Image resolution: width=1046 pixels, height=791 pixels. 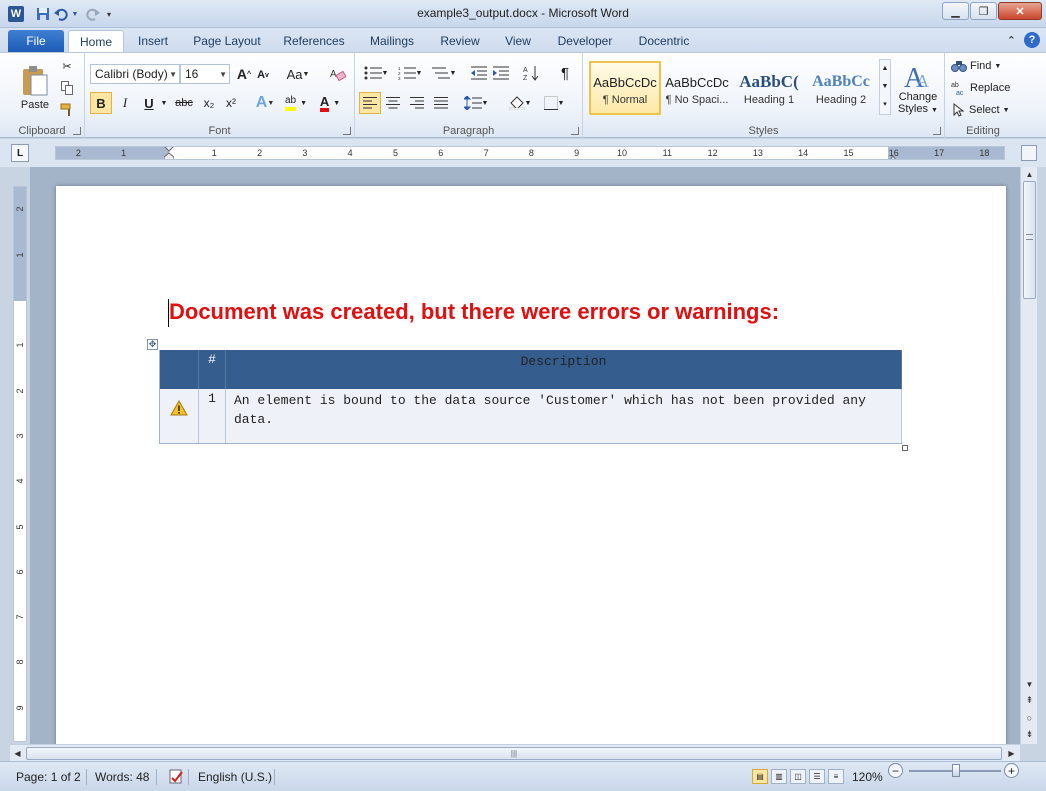 I want to click on change-styles-button: AA Change Styles ▼, so click(x=918, y=89).